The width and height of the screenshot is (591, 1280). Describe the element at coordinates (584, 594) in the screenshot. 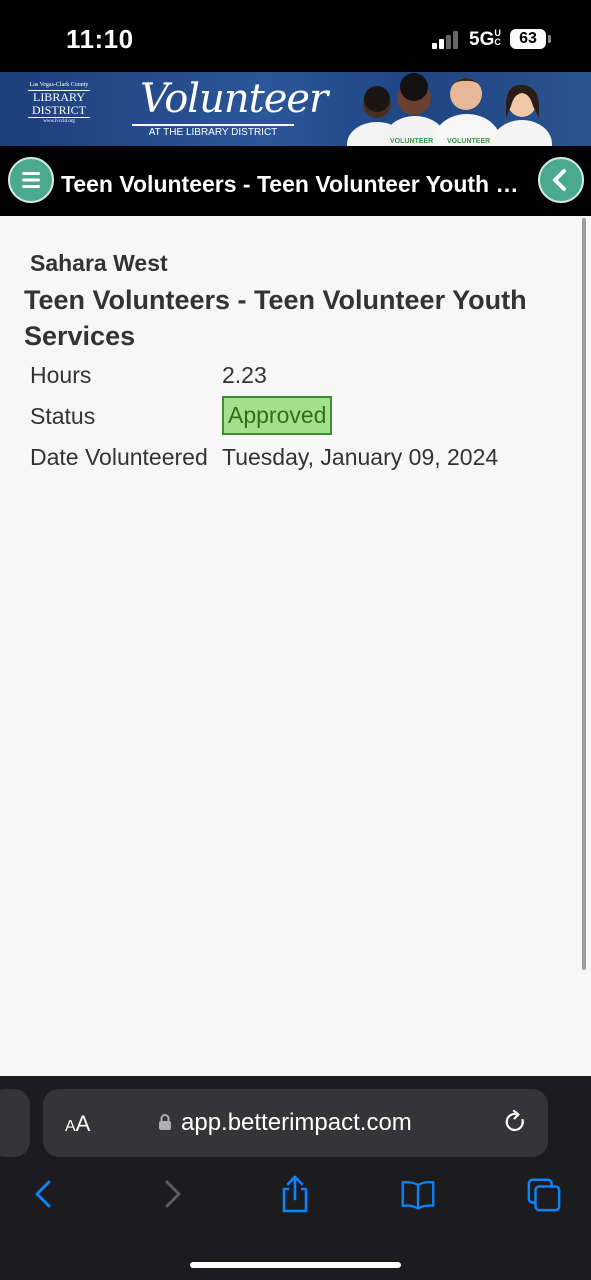

I see `scrollbar` at that location.